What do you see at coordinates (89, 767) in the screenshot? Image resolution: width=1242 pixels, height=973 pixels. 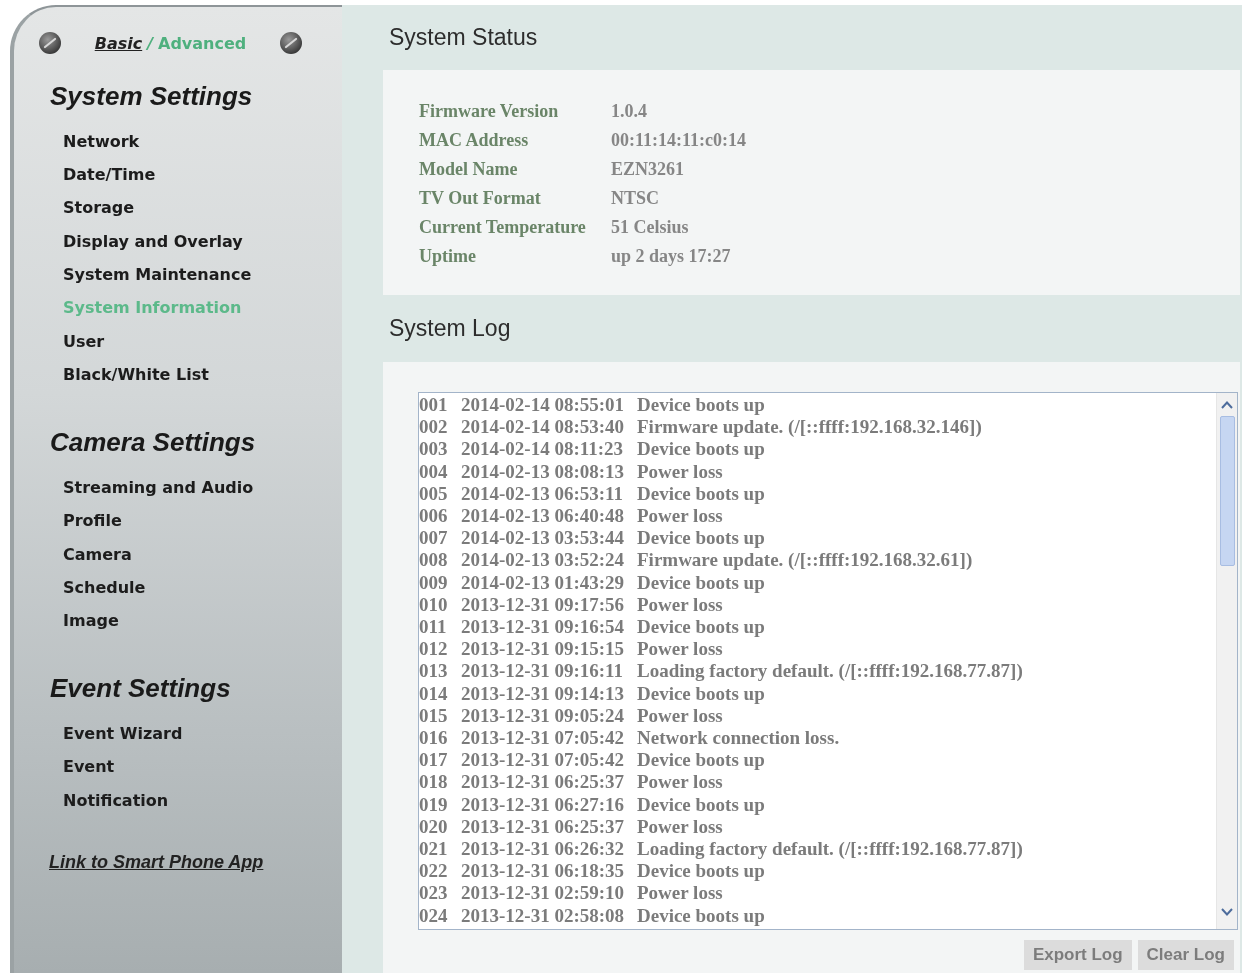 I see `sidebar-item: Event` at bounding box center [89, 767].